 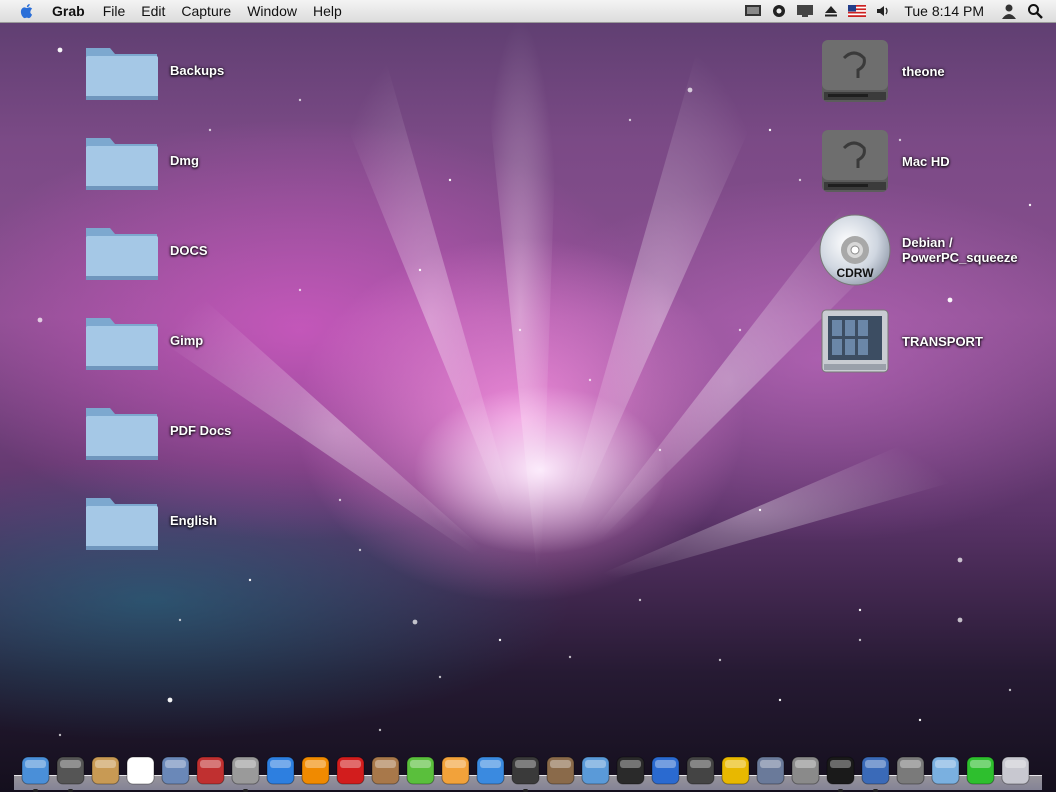 I want to click on menu-capture: Capture, so click(x=206, y=11).